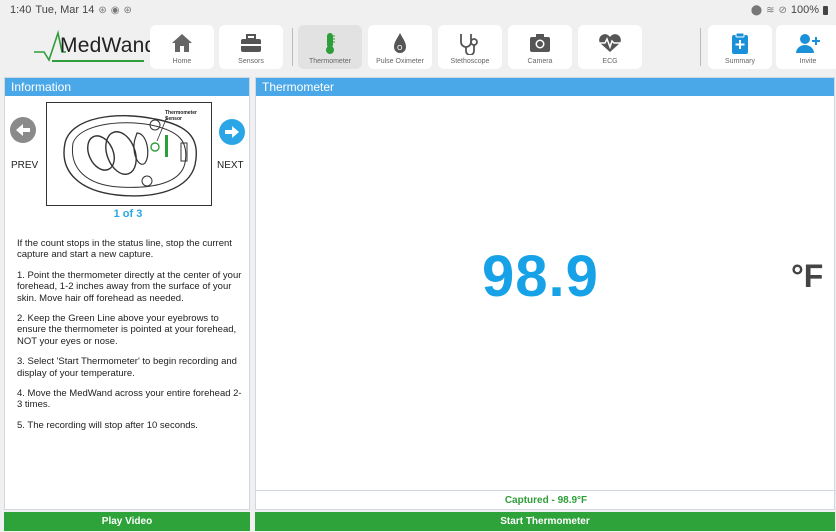  Describe the element at coordinates (251, 61) in the screenshot. I see `nav-sensors-label: Sensors` at that location.